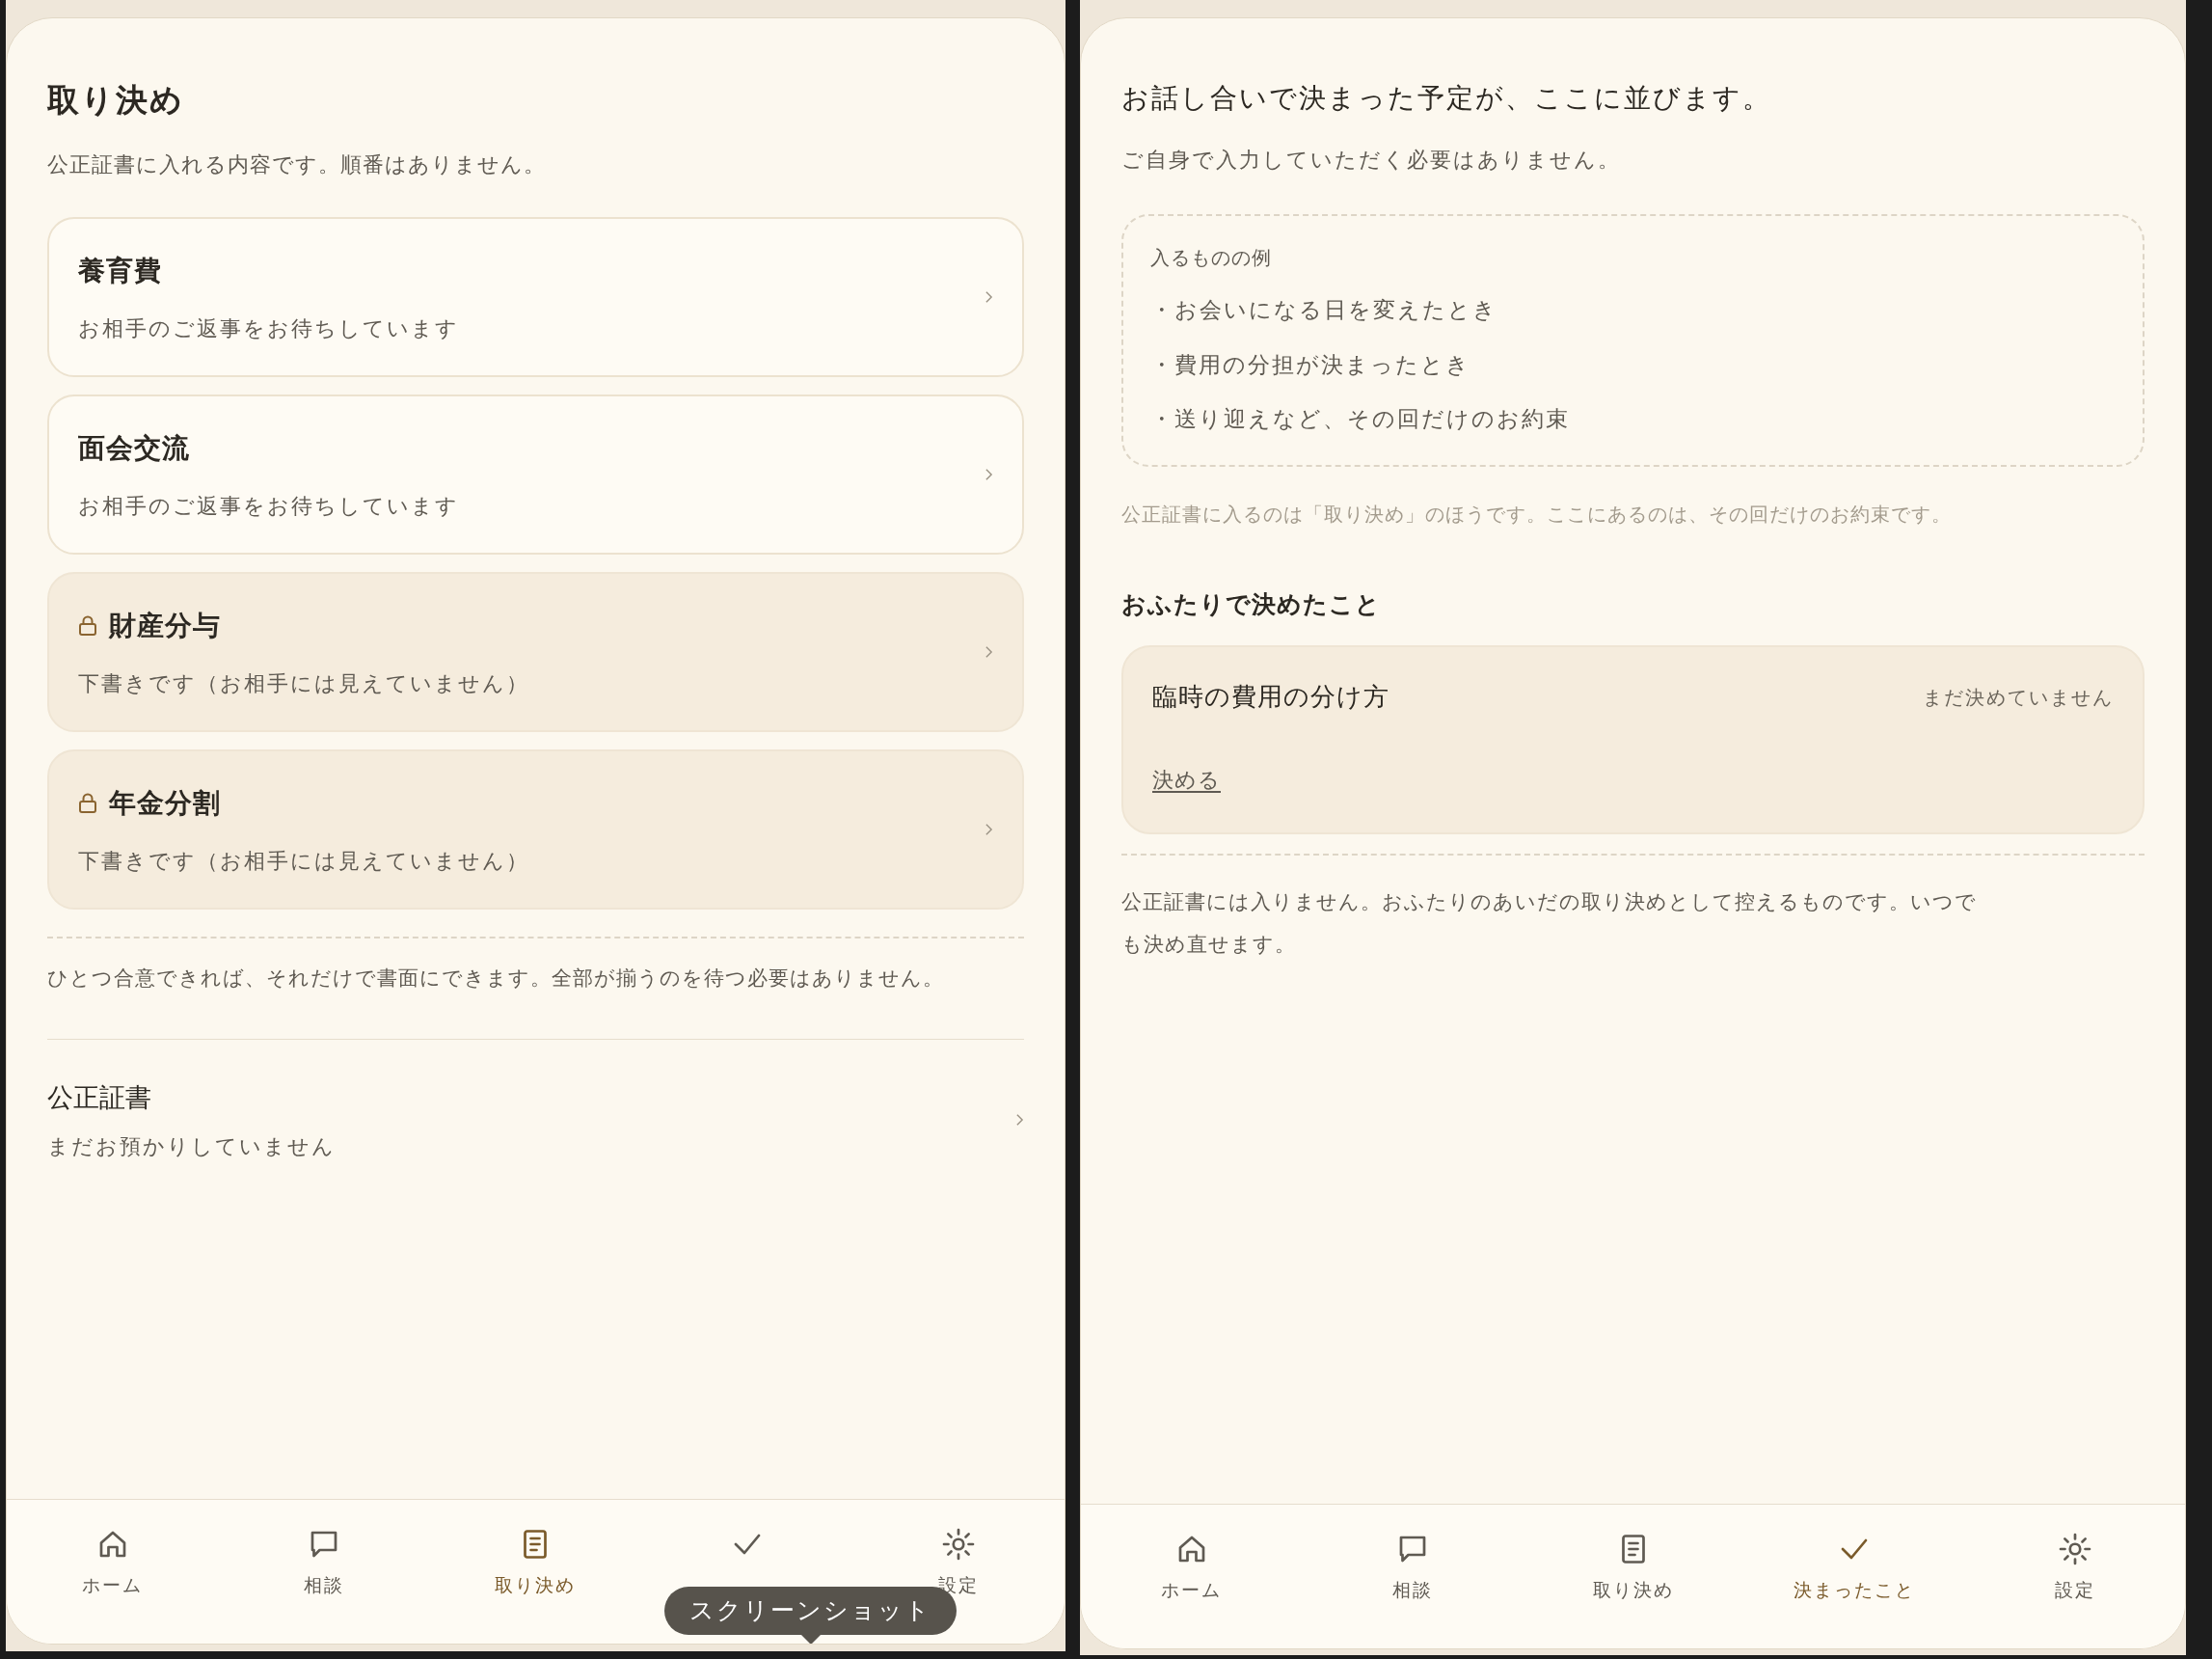 The width and height of the screenshot is (2212, 1659). I want to click on examples-title: 入るものの例, so click(1212, 258).